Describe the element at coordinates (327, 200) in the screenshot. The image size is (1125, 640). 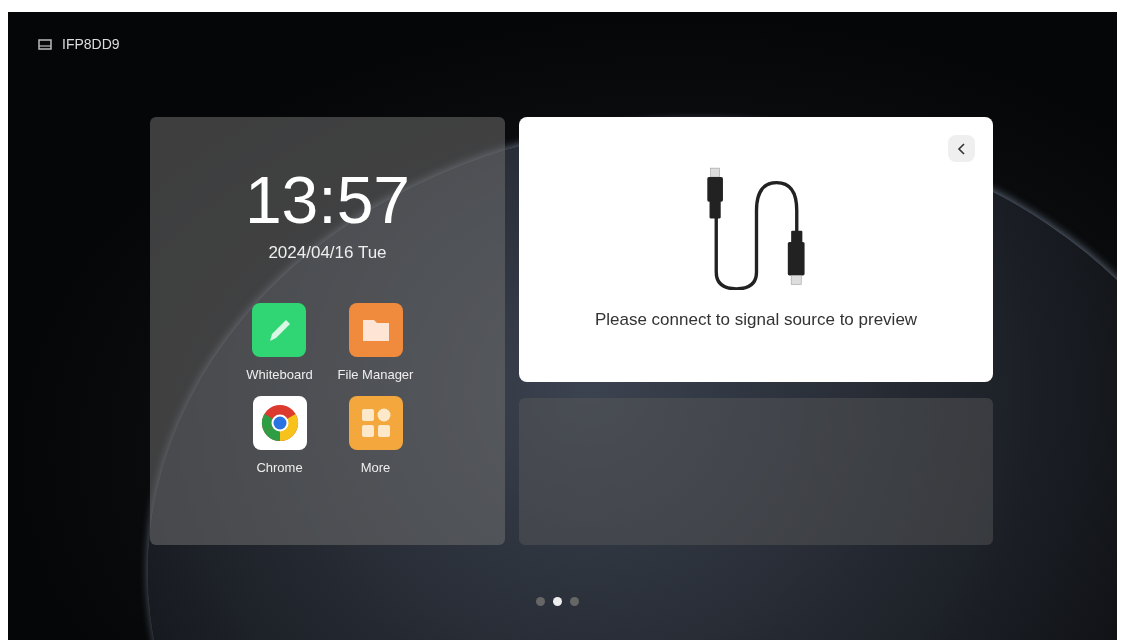
I see `clock-time: 13:57` at that location.